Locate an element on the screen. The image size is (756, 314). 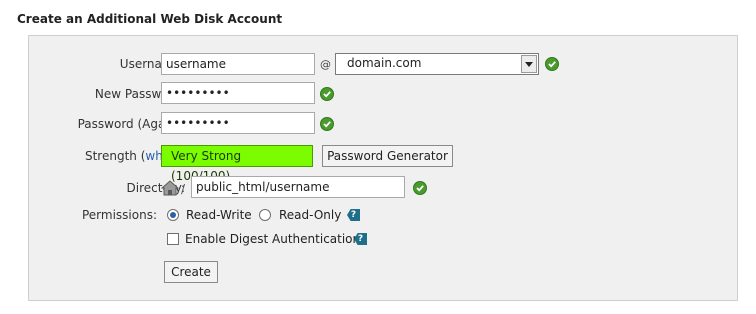
permissions-label: Permissions: is located at coordinates (119, 215).